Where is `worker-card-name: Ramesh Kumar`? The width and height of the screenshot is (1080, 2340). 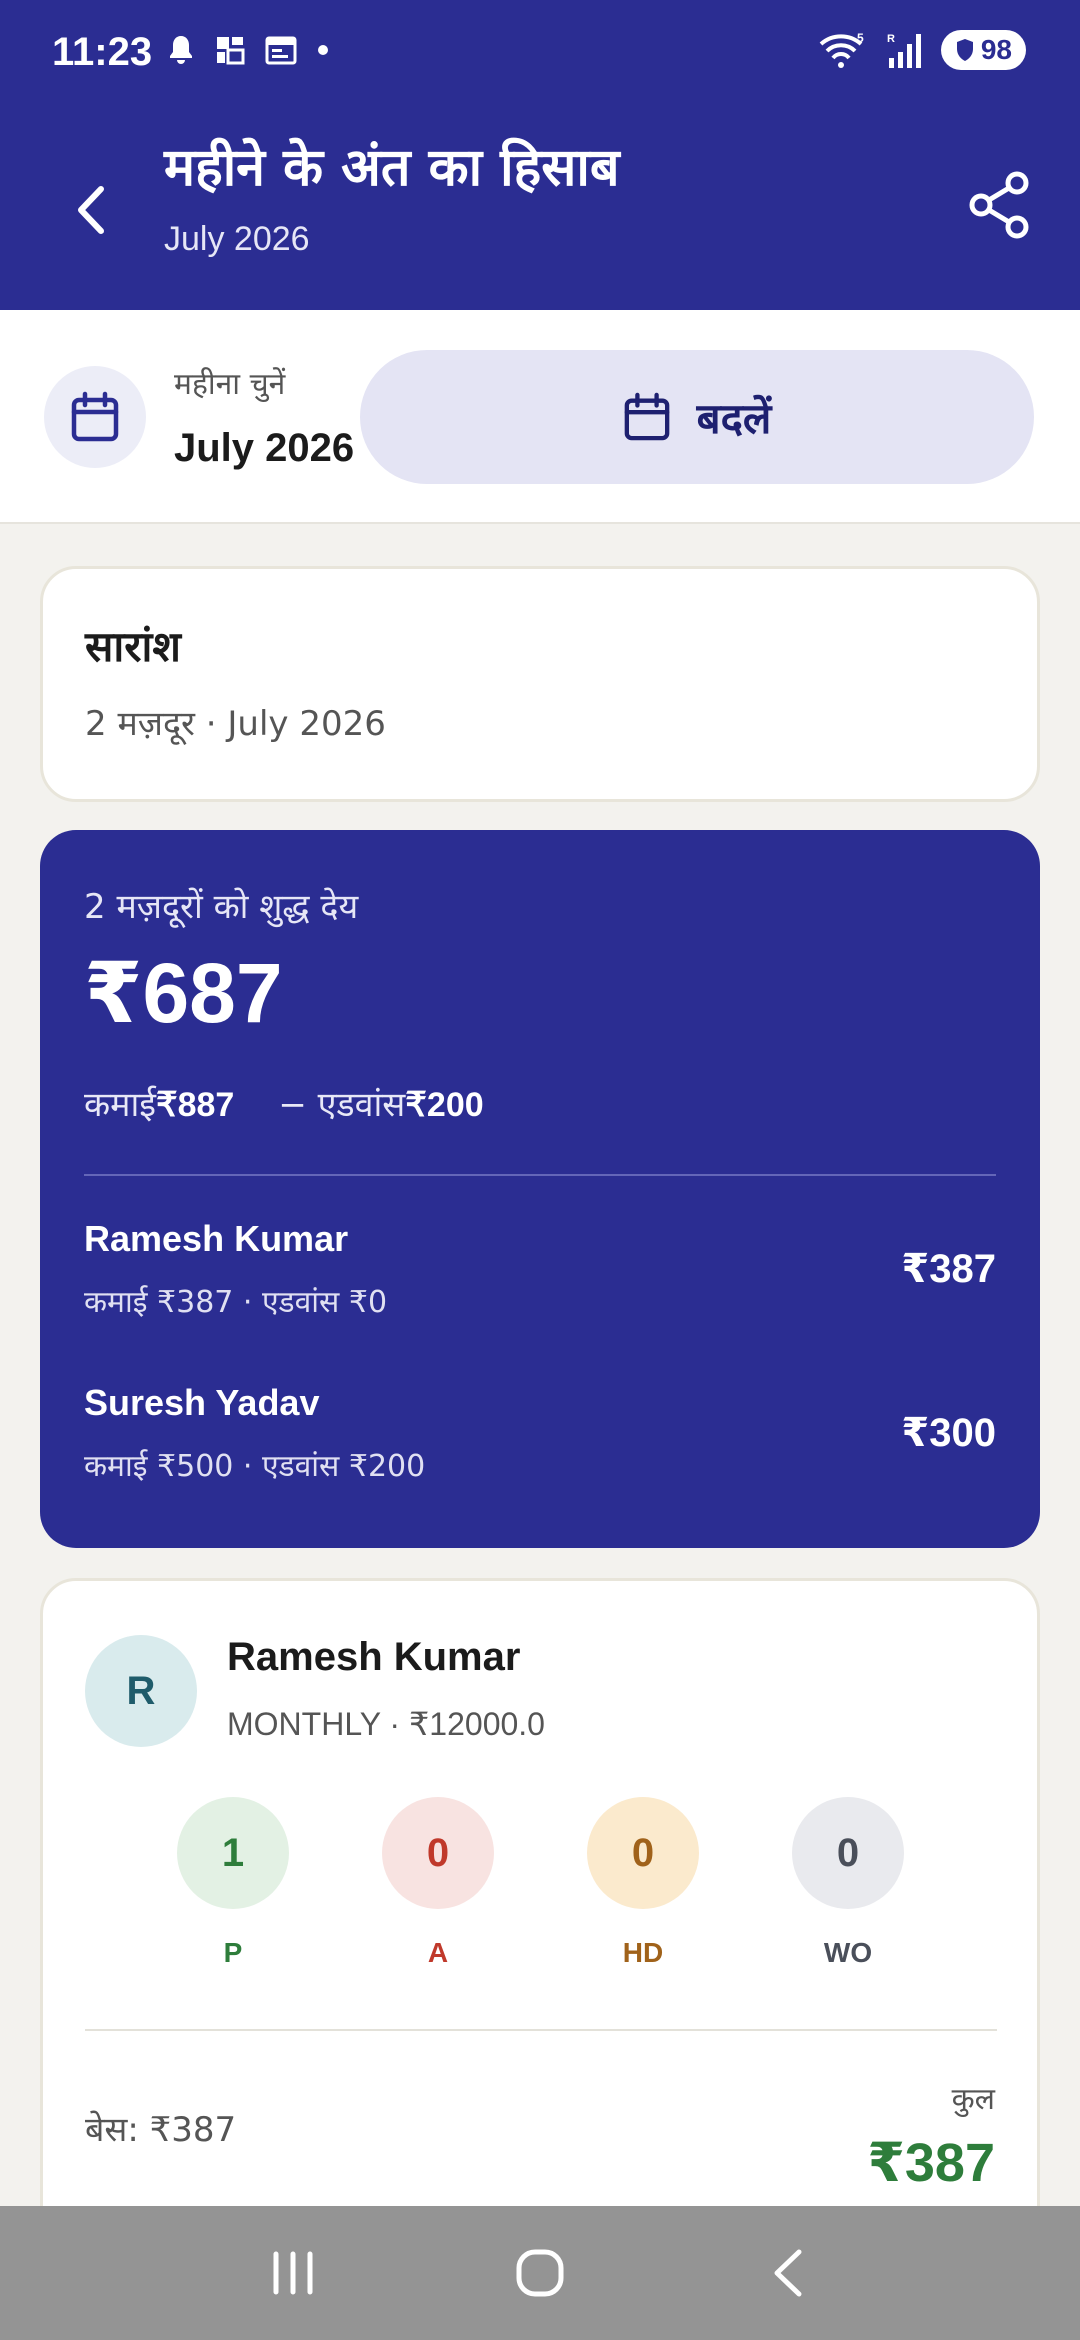 worker-card-name: Ramesh Kumar is located at coordinates (374, 1657).